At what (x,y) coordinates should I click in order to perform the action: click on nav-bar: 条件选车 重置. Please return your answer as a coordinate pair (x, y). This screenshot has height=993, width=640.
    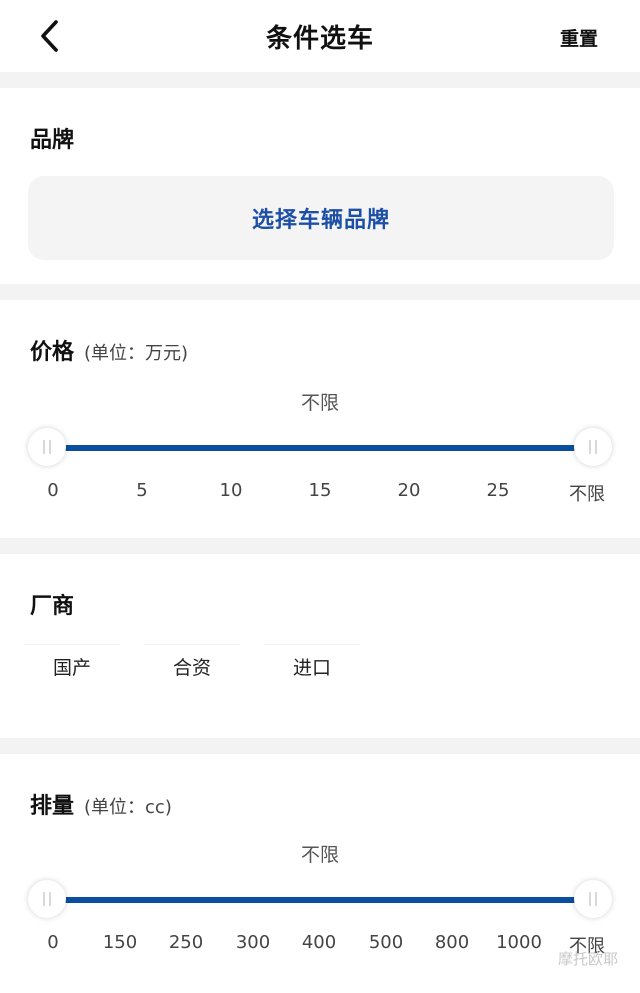
    Looking at the image, I should click on (320, 36).